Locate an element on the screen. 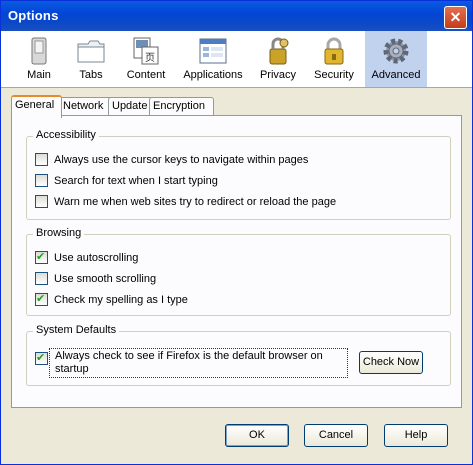  accessibility-legend: Accessibility is located at coordinates (66, 135).